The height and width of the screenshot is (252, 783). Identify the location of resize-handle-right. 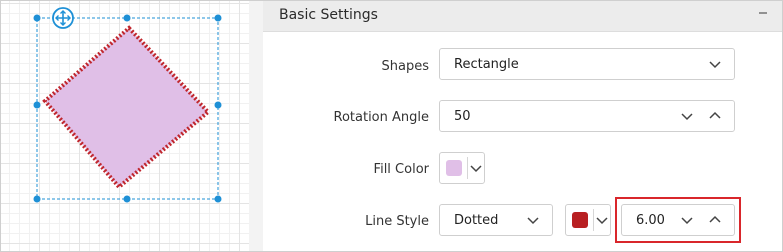
(218, 105).